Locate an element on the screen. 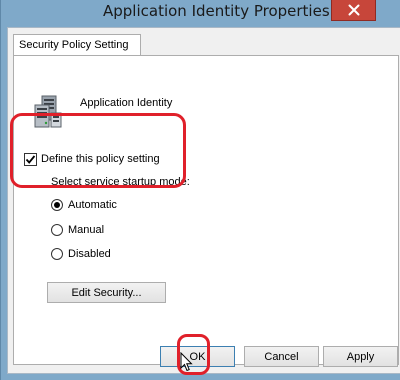  radio-disabled: Disabled is located at coordinates (81, 254).